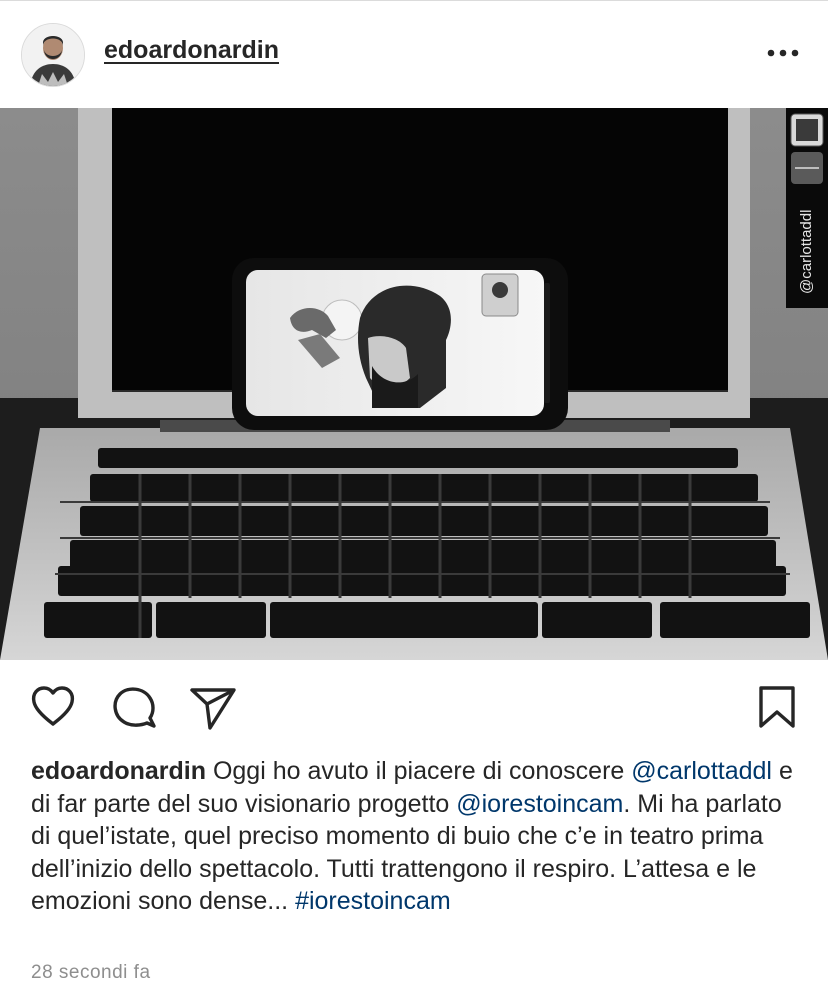 This screenshot has height=985, width=828. I want to click on caption-mention-iorestoincam: @iorestoincam, so click(539, 804).